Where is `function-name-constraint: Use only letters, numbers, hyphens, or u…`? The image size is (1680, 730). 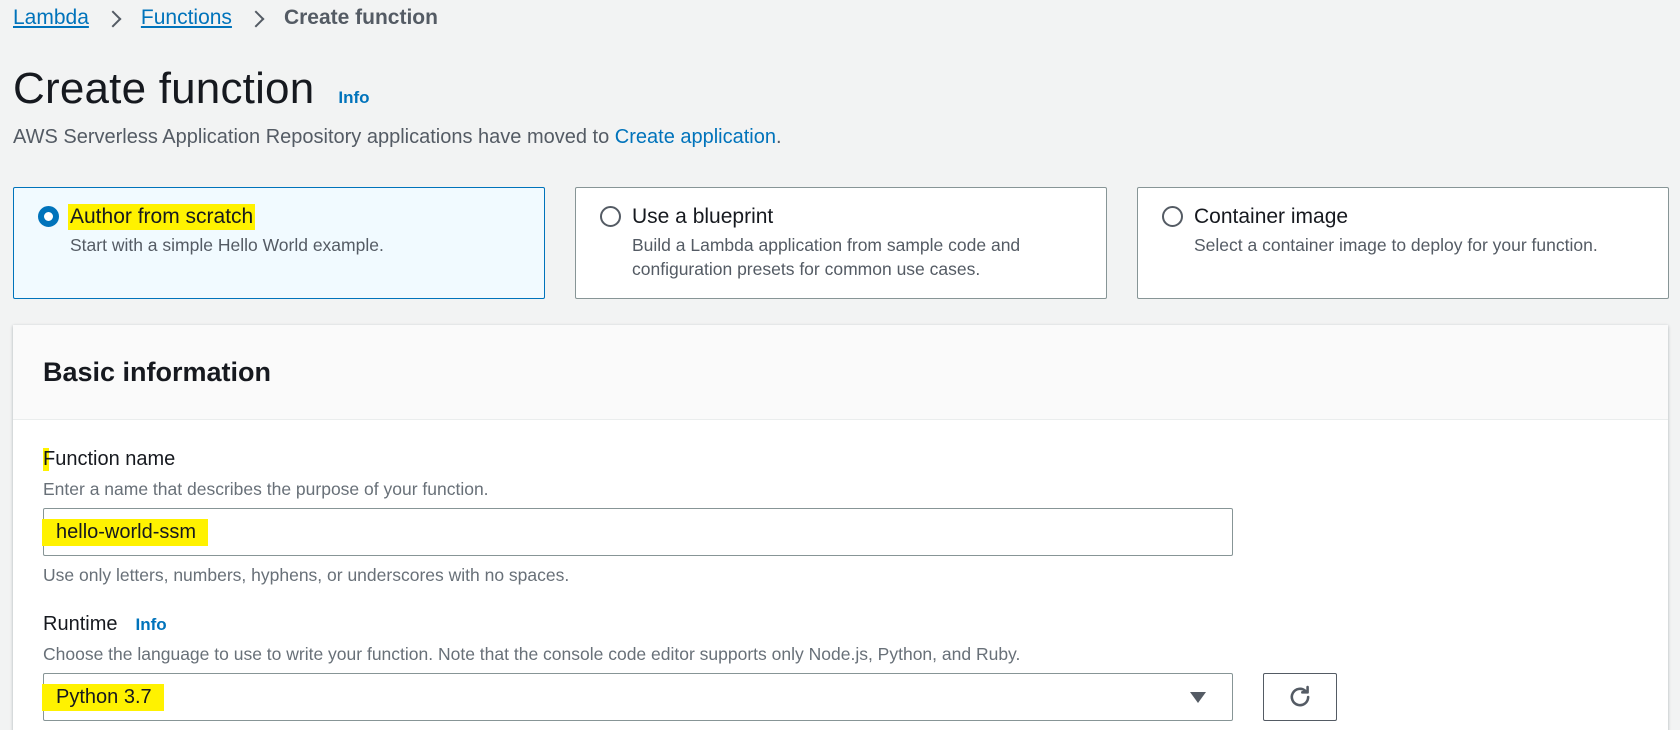
function-name-constraint: Use only letters, numbers, hyphens, or u… is located at coordinates (306, 575).